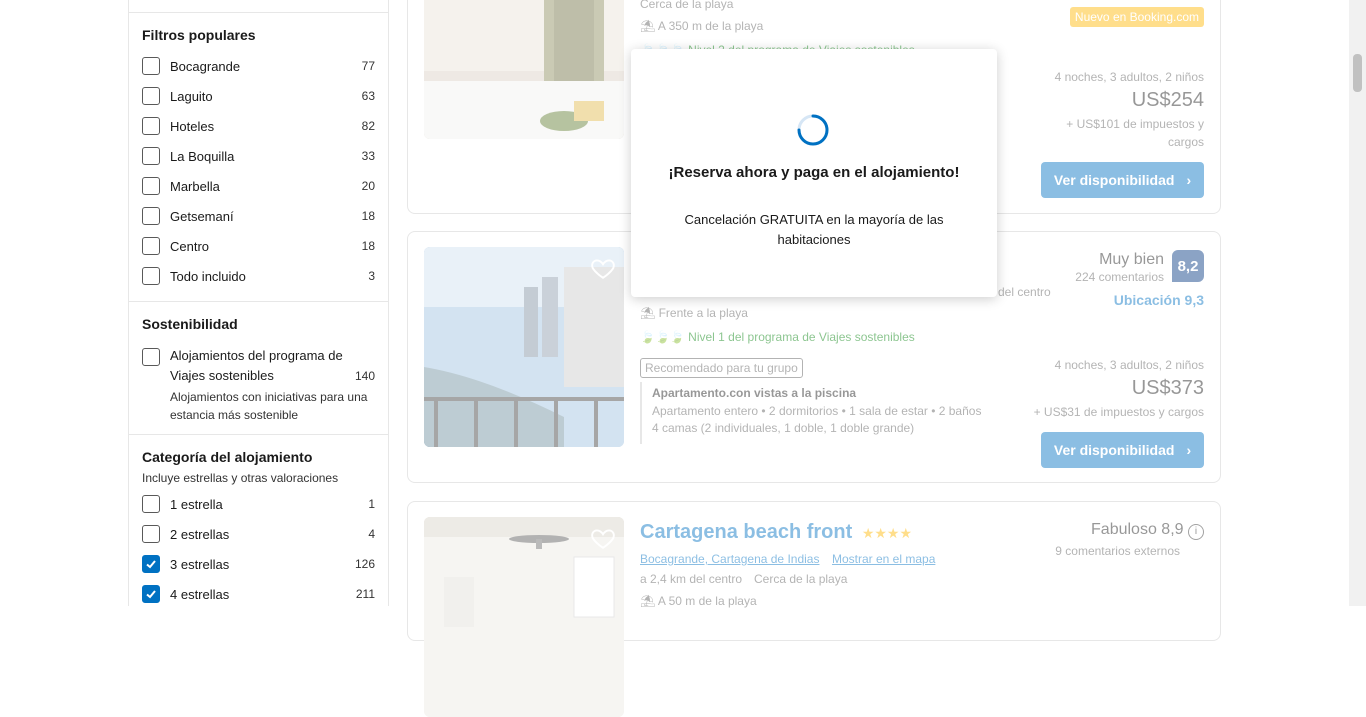 The width and height of the screenshot is (1366, 717). What do you see at coordinates (199, 35) in the screenshot?
I see `popular-filters-title: Filtros populares` at bounding box center [199, 35].